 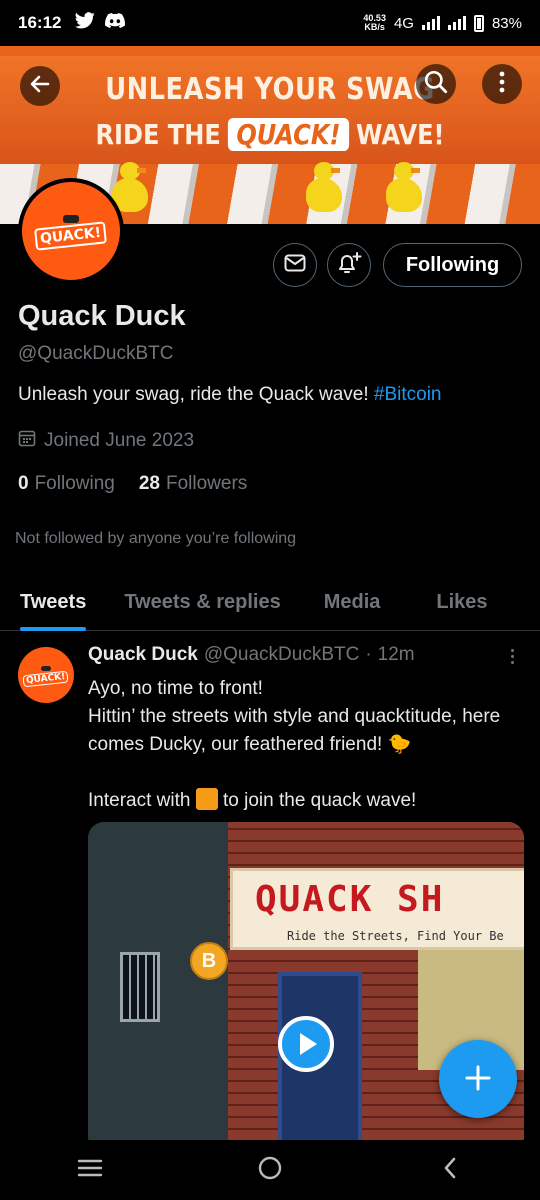 What do you see at coordinates (478, 23) in the screenshot?
I see `battery-icon` at bounding box center [478, 23].